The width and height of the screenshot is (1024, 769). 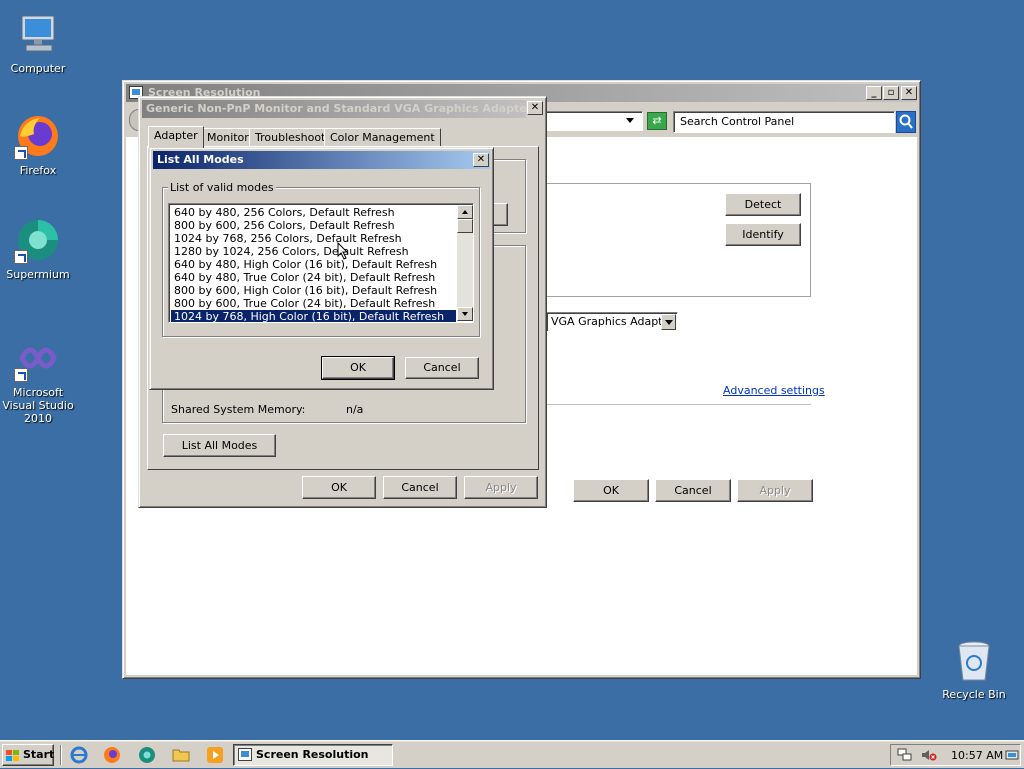 What do you see at coordinates (40, 42) in the screenshot?
I see `desktop-icon-computer: Computer` at bounding box center [40, 42].